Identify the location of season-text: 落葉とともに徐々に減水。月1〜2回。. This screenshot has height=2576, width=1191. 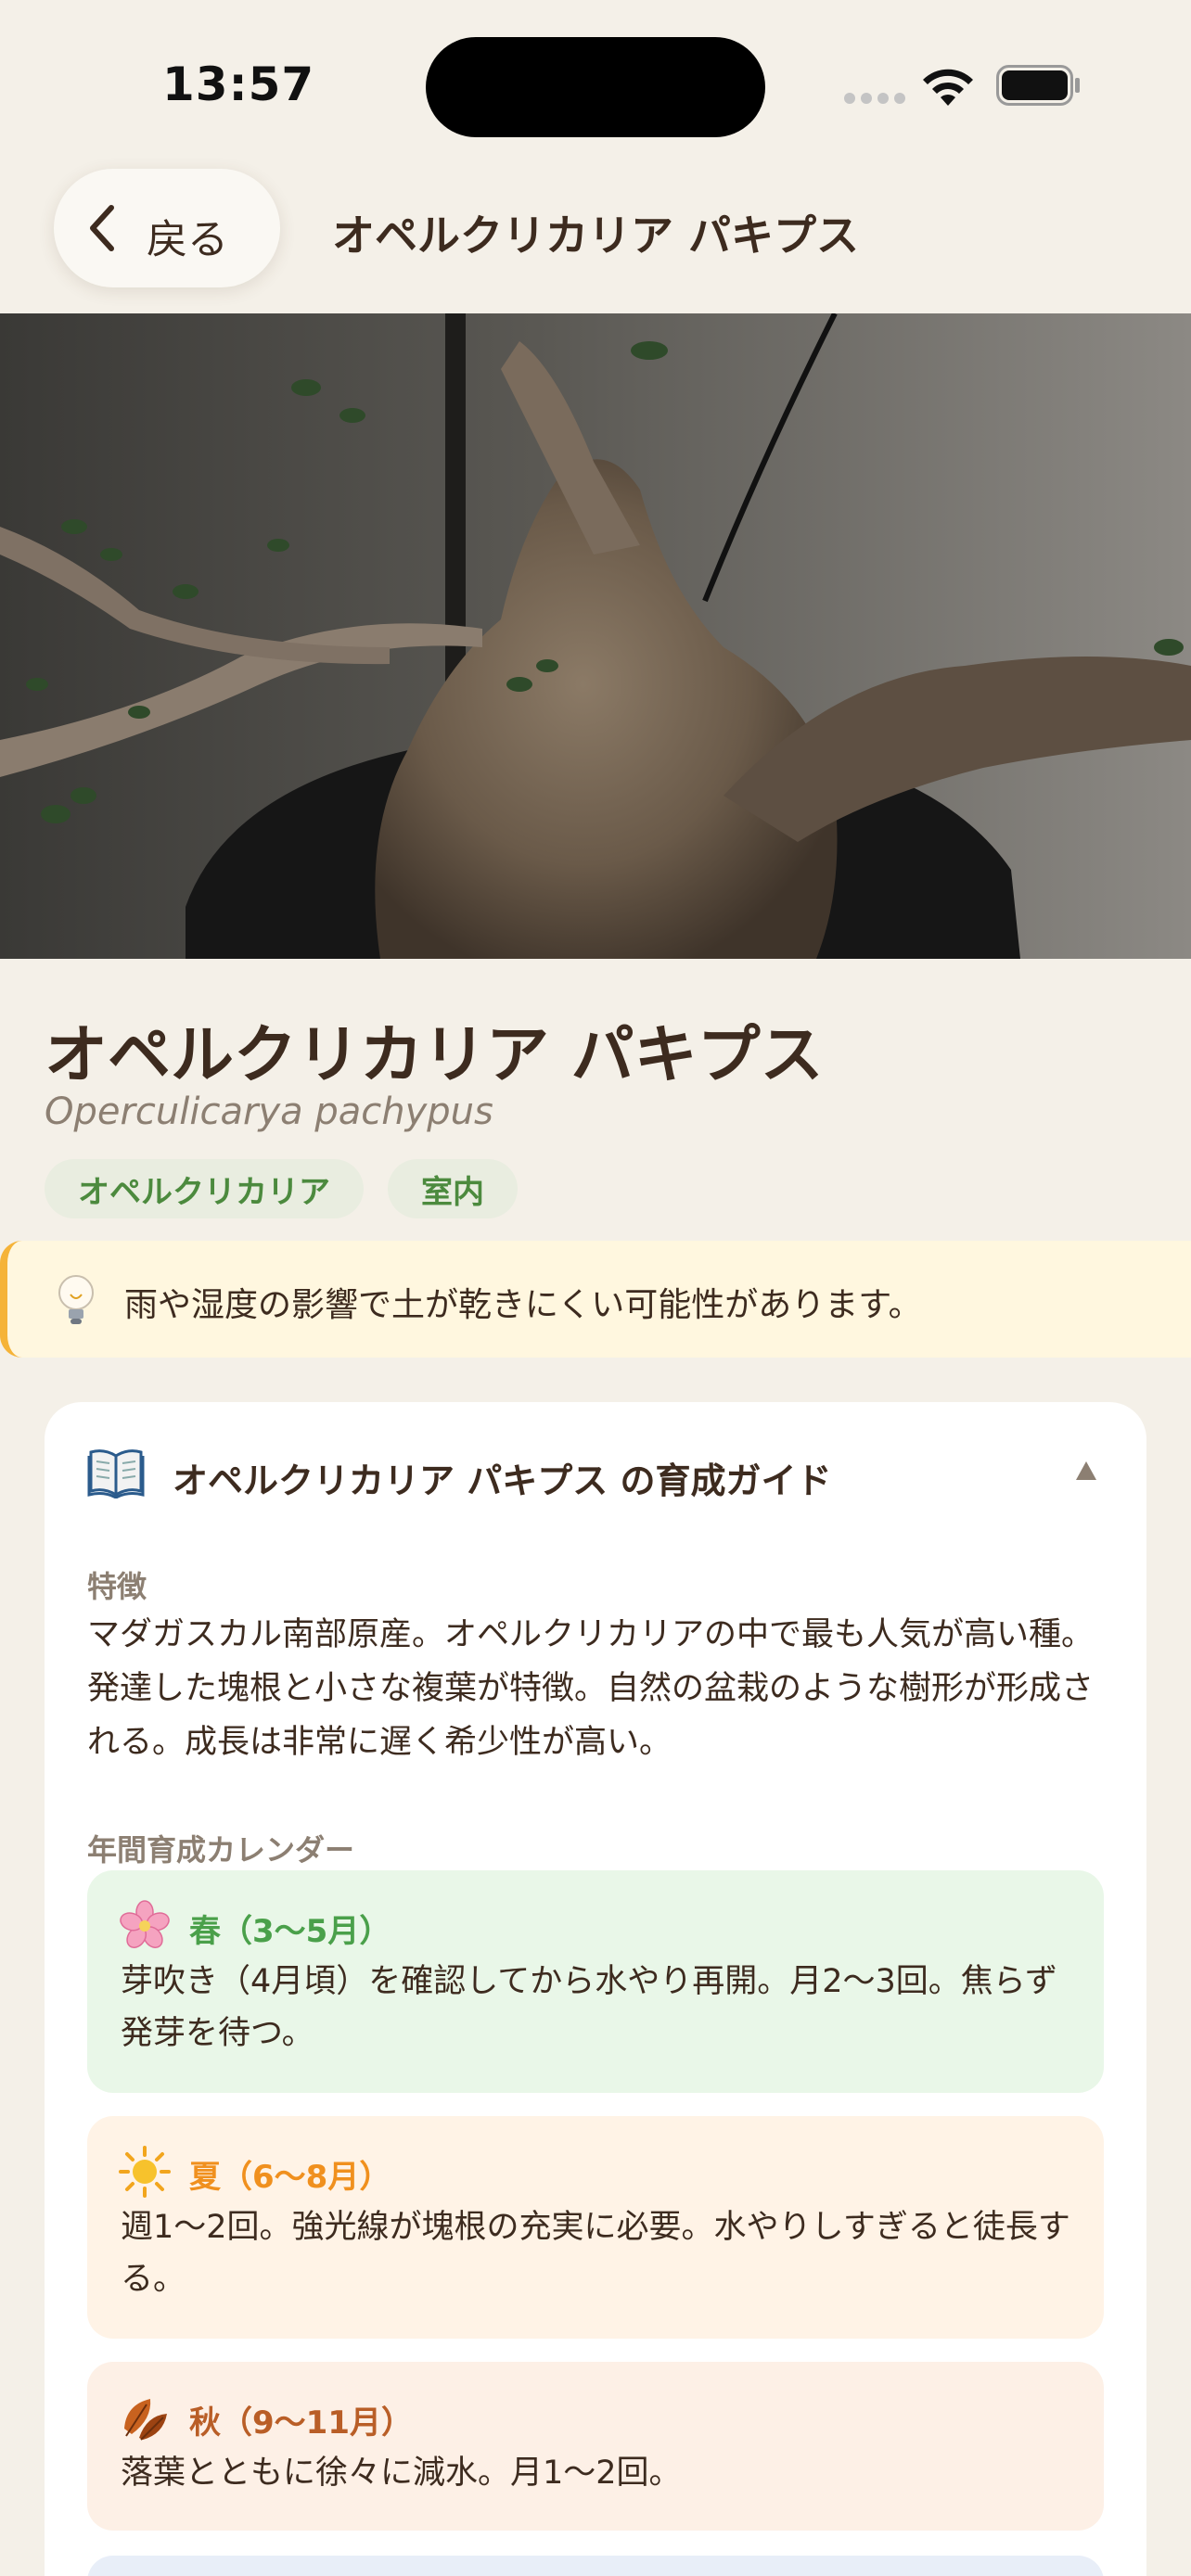
(401, 2473).